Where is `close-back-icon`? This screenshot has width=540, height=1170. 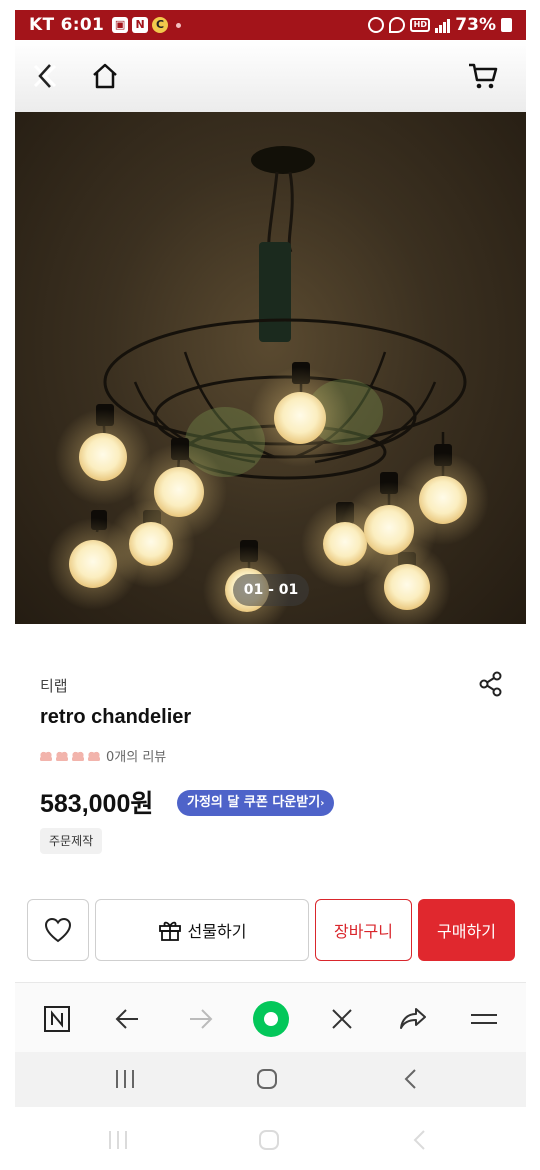
close-back-icon is located at coordinates (45, 76).